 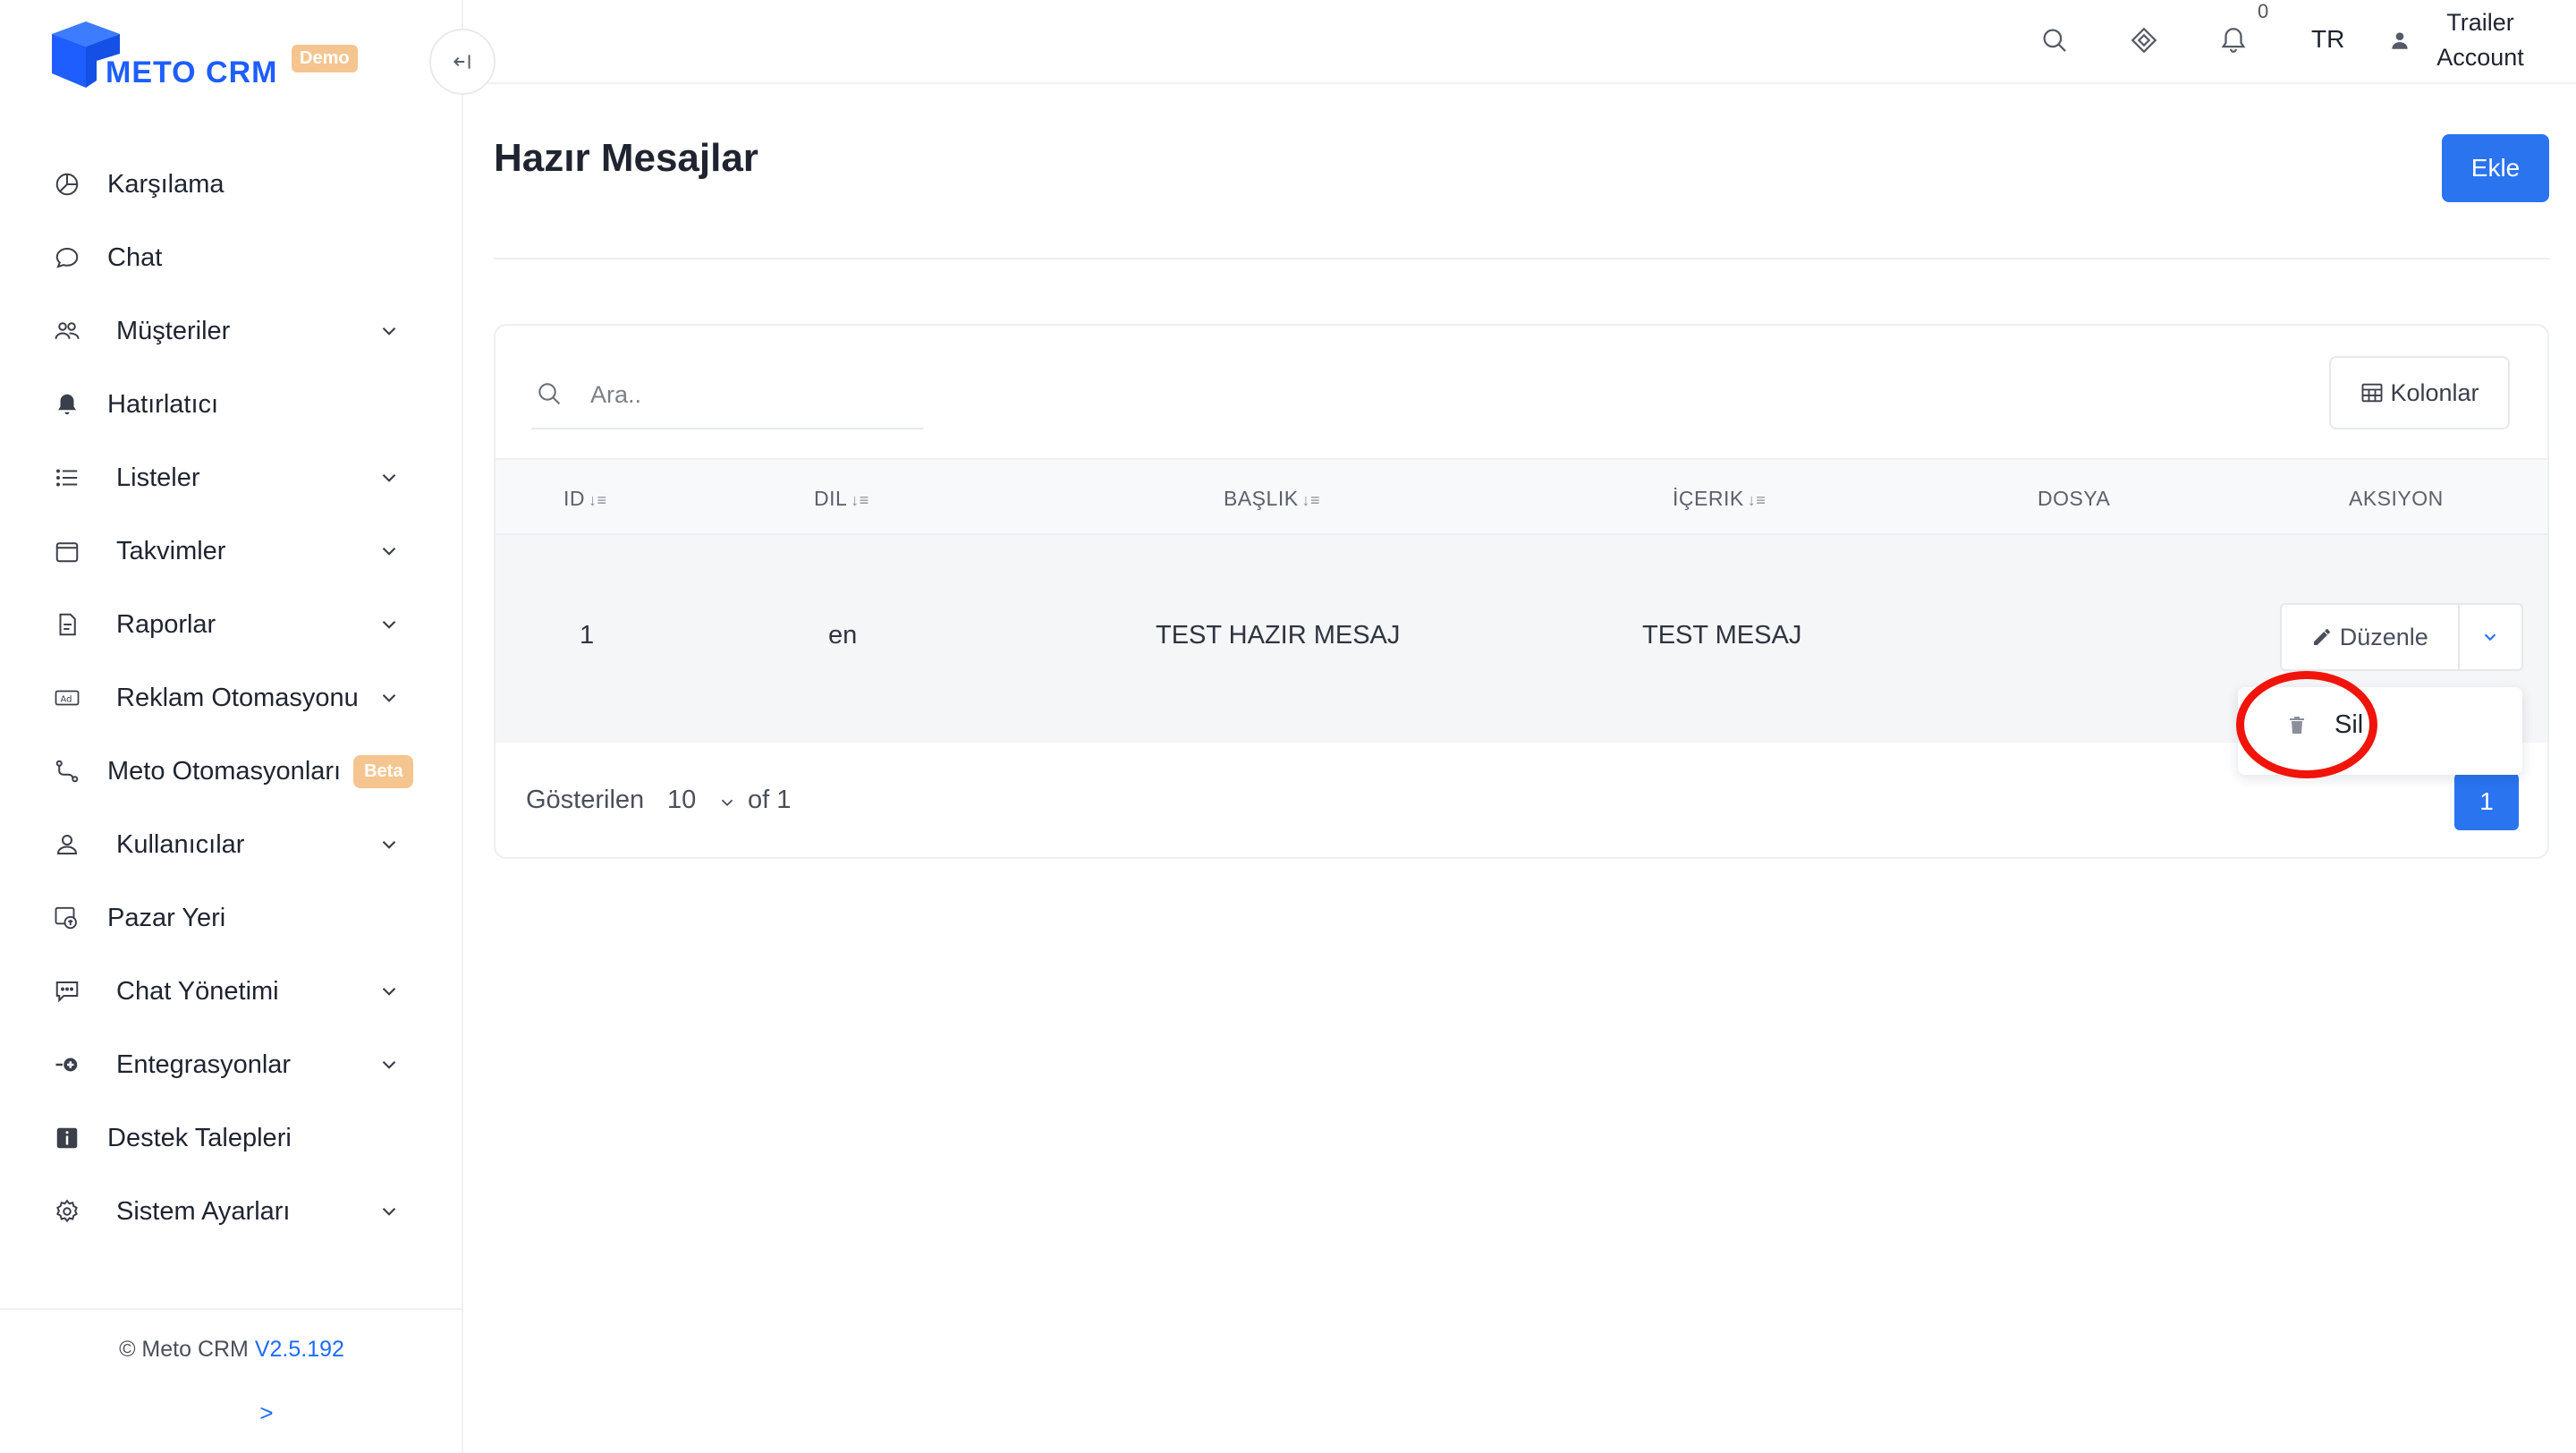 What do you see at coordinates (2480, 22) in the screenshot?
I see `user-name-line1: Trailer` at bounding box center [2480, 22].